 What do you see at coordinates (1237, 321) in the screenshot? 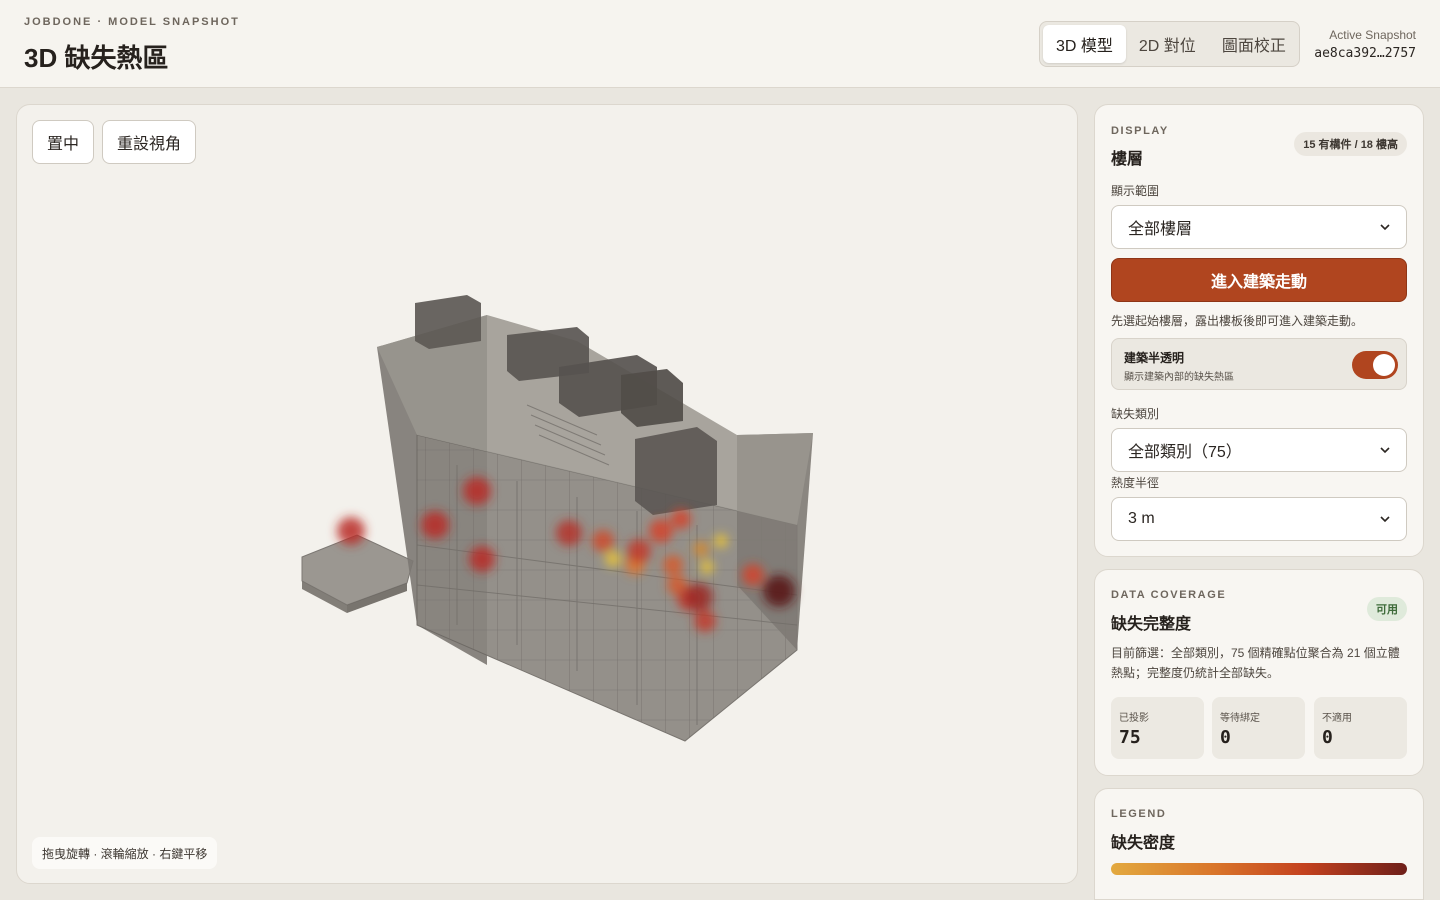
I see `walk-note: 先選起始樓層，露出樓板後即可進入建築走動。` at bounding box center [1237, 321].